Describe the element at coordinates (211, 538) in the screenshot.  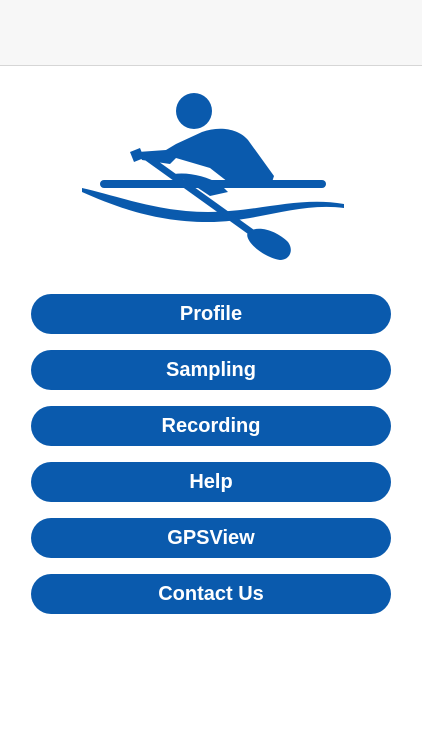
I see `gpsview-button: GPSView` at that location.